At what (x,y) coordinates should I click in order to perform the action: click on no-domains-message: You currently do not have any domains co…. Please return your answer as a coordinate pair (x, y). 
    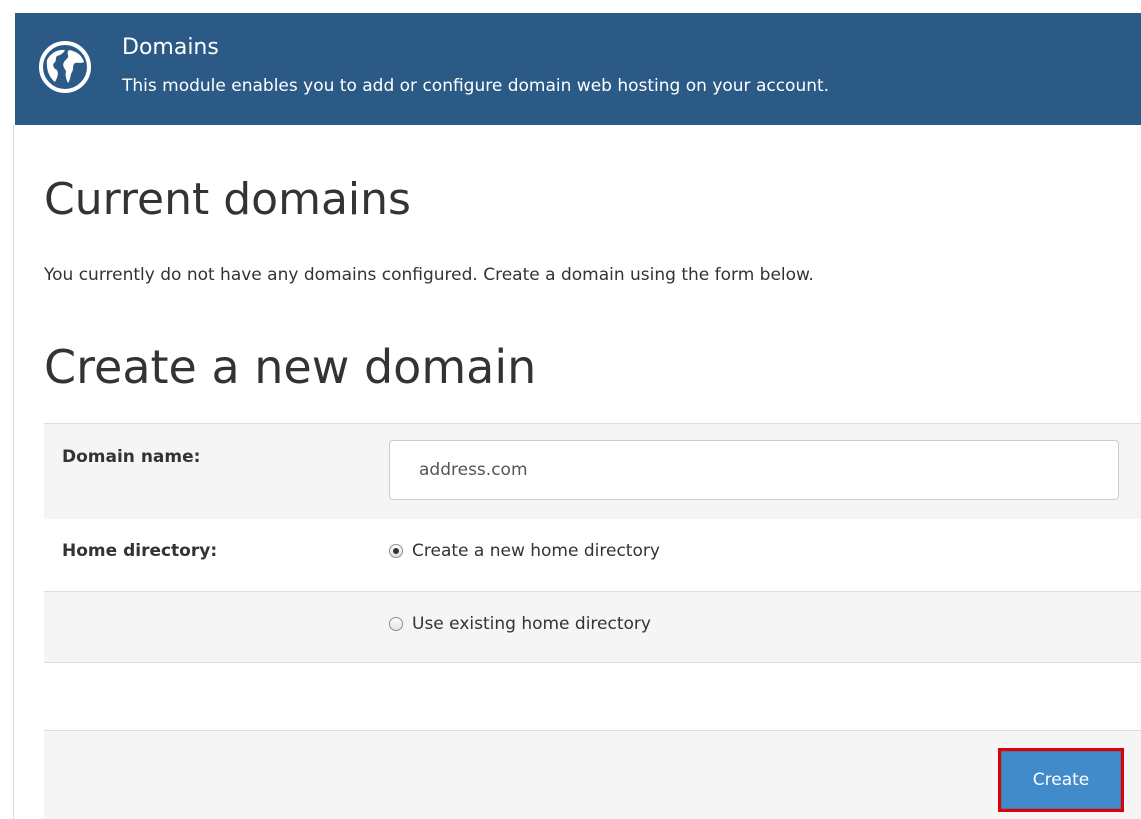
    Looking at the image, I should click on (429, 275).